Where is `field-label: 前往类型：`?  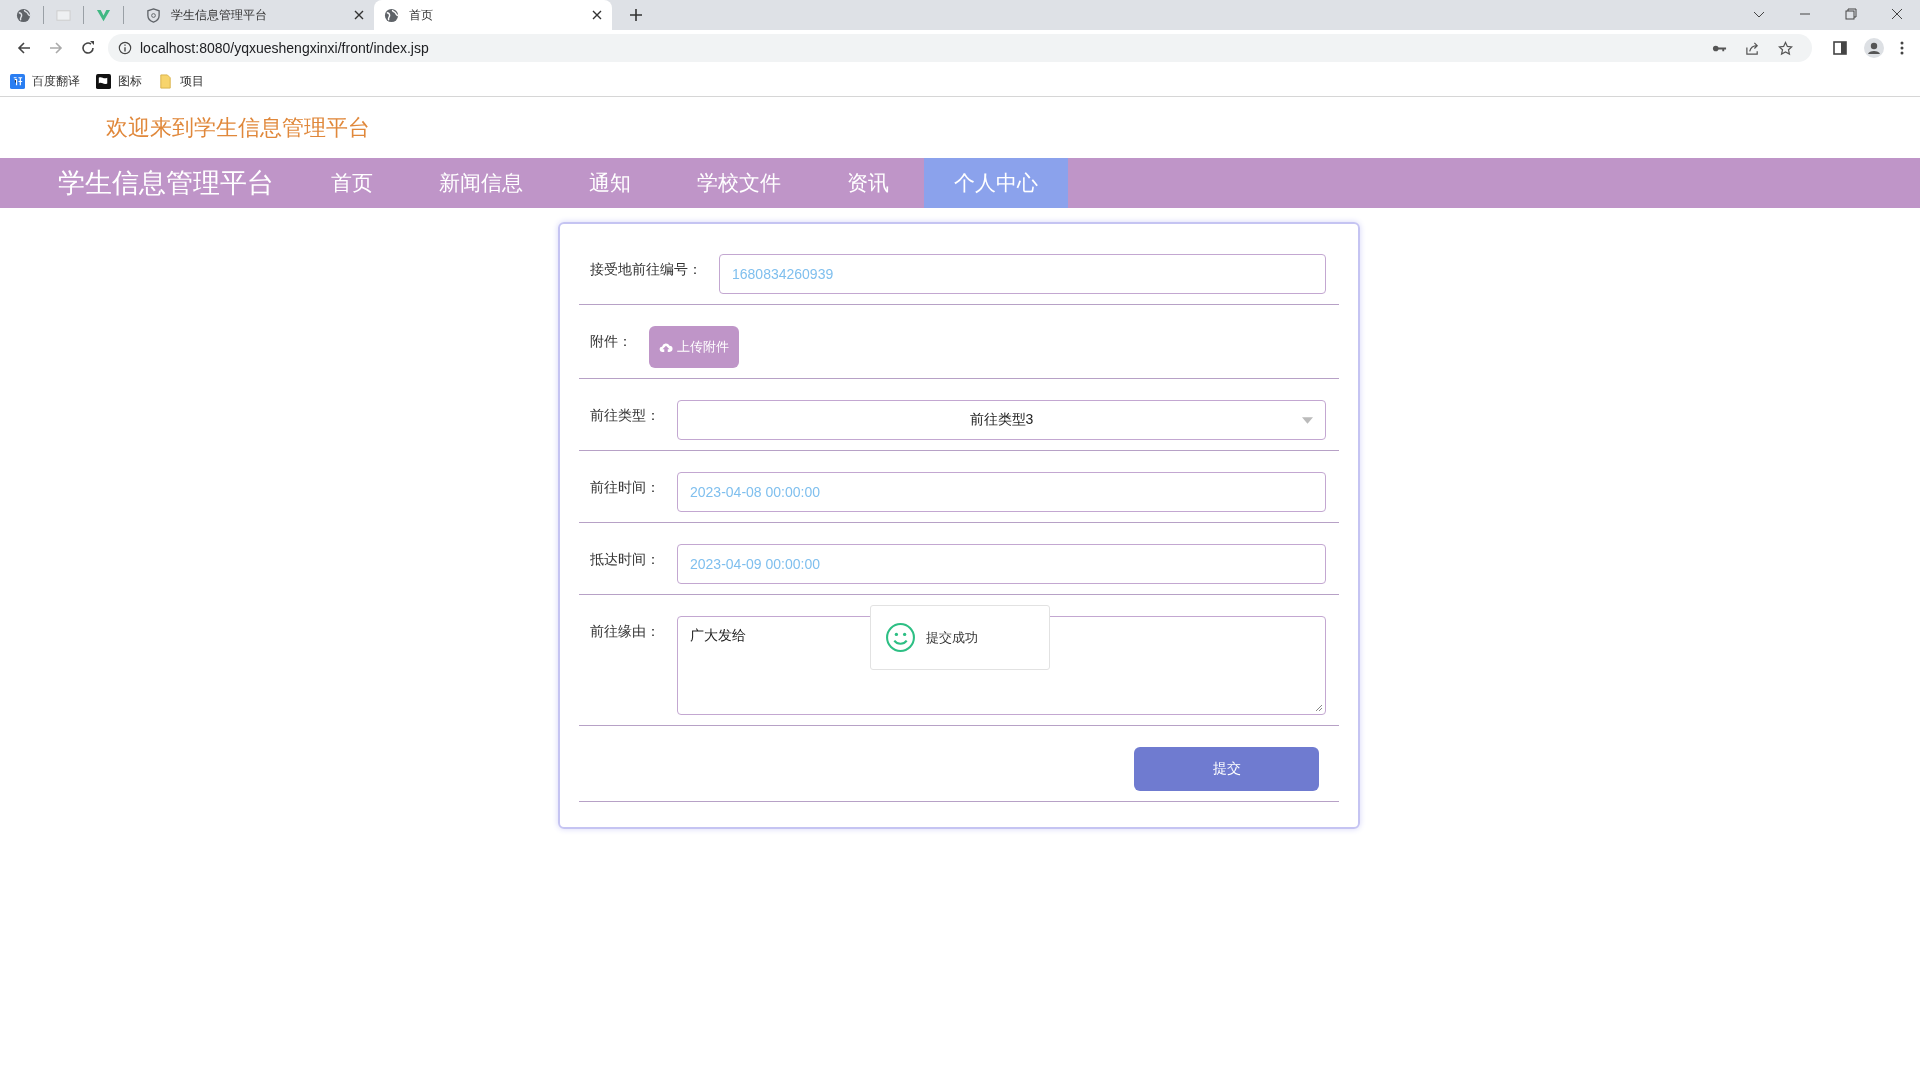 field-label: 前往类型： is located at coordinates (625, 416).